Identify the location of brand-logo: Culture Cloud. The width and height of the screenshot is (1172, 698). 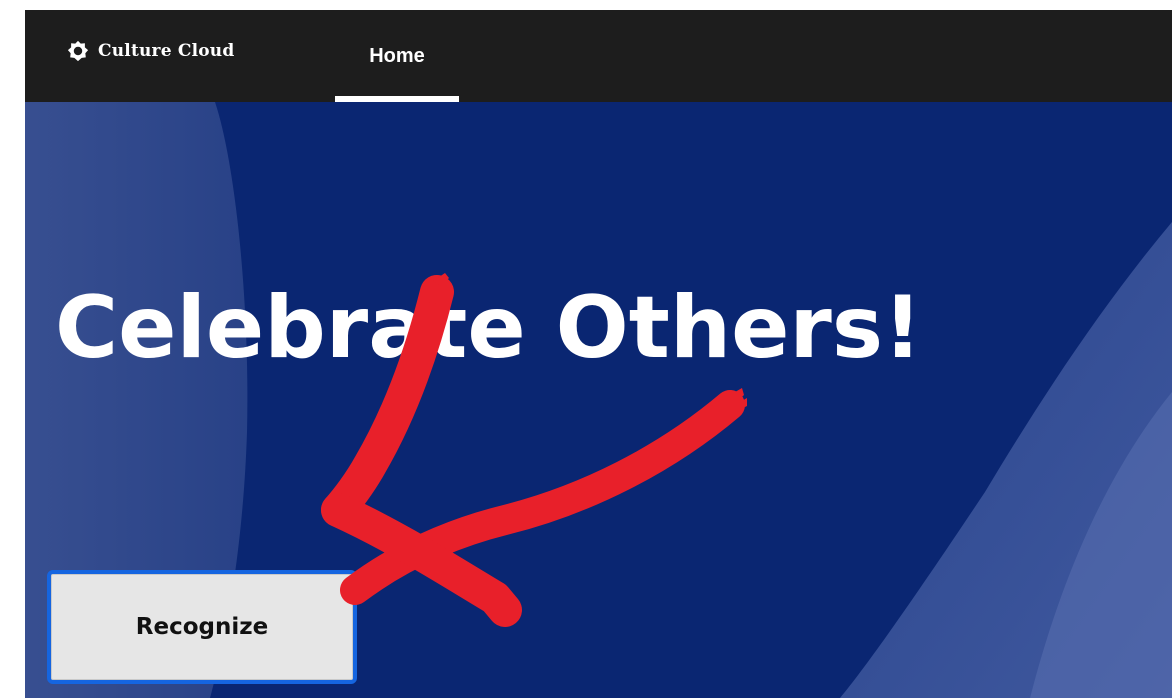
(150, 51).